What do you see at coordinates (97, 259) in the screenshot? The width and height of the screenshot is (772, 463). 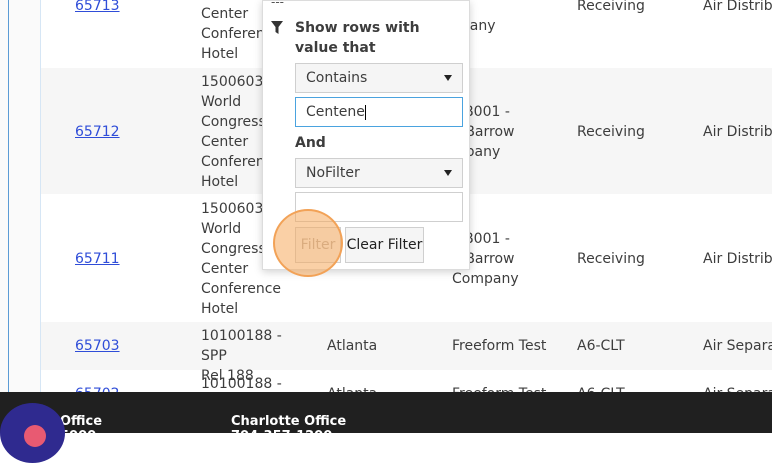 I see `order-id-link: 65711` at bounding box center [97, 259].